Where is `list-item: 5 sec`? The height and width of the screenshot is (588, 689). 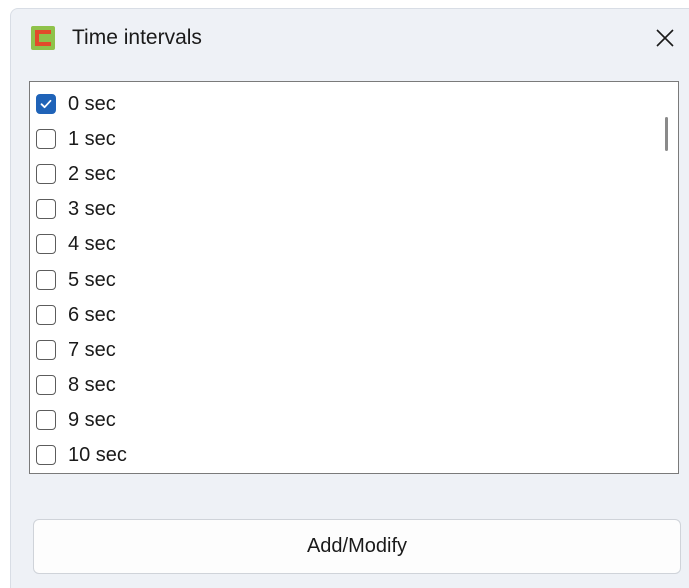 list-item: 5 sec is located at coordinates (343, 279).